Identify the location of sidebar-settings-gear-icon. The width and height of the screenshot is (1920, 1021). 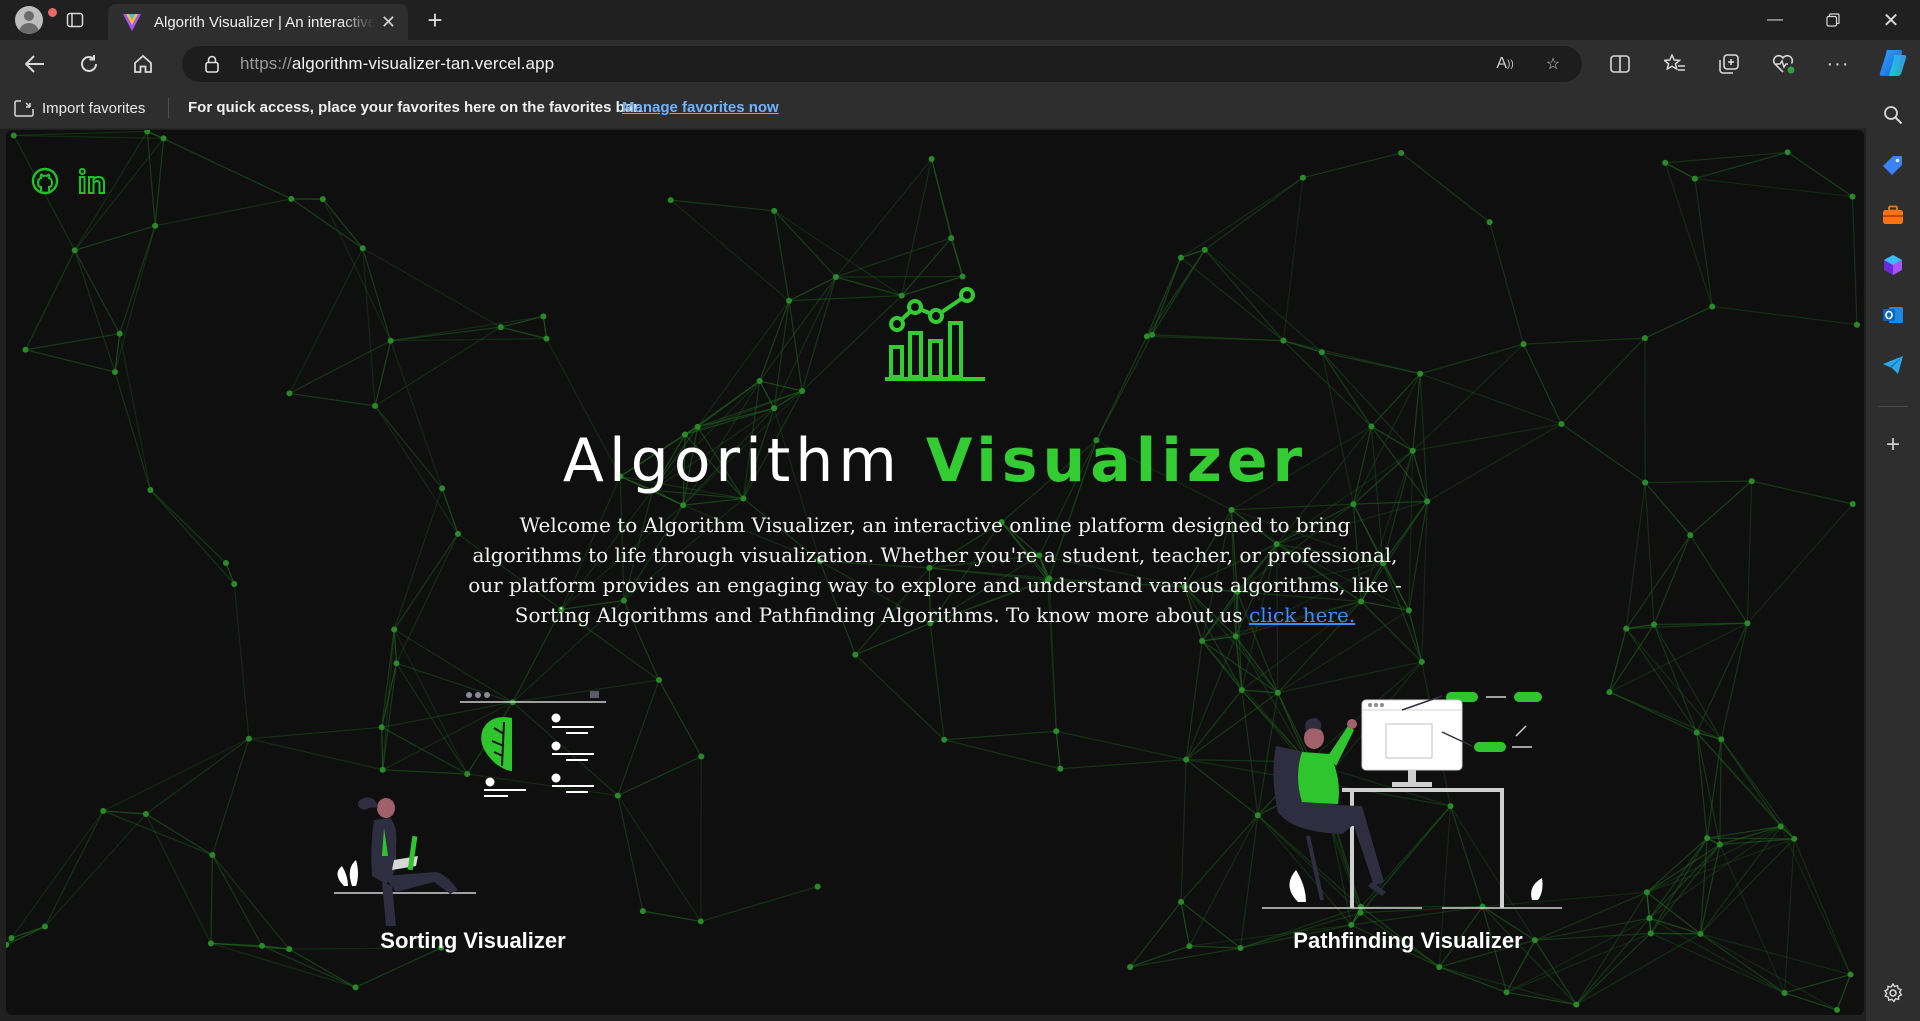
(1893, 993).